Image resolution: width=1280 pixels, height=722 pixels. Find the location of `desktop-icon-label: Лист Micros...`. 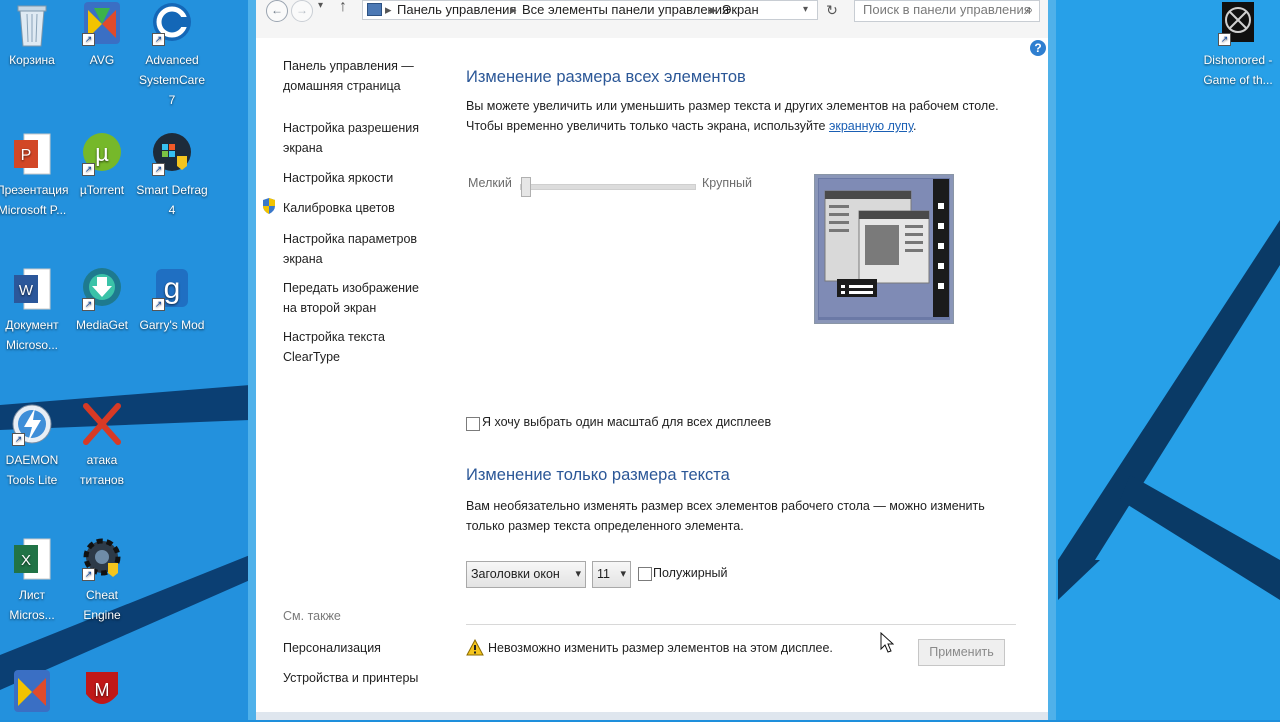

desktop-icon-label: Лист Micros... is located at coordinates (32, 605).